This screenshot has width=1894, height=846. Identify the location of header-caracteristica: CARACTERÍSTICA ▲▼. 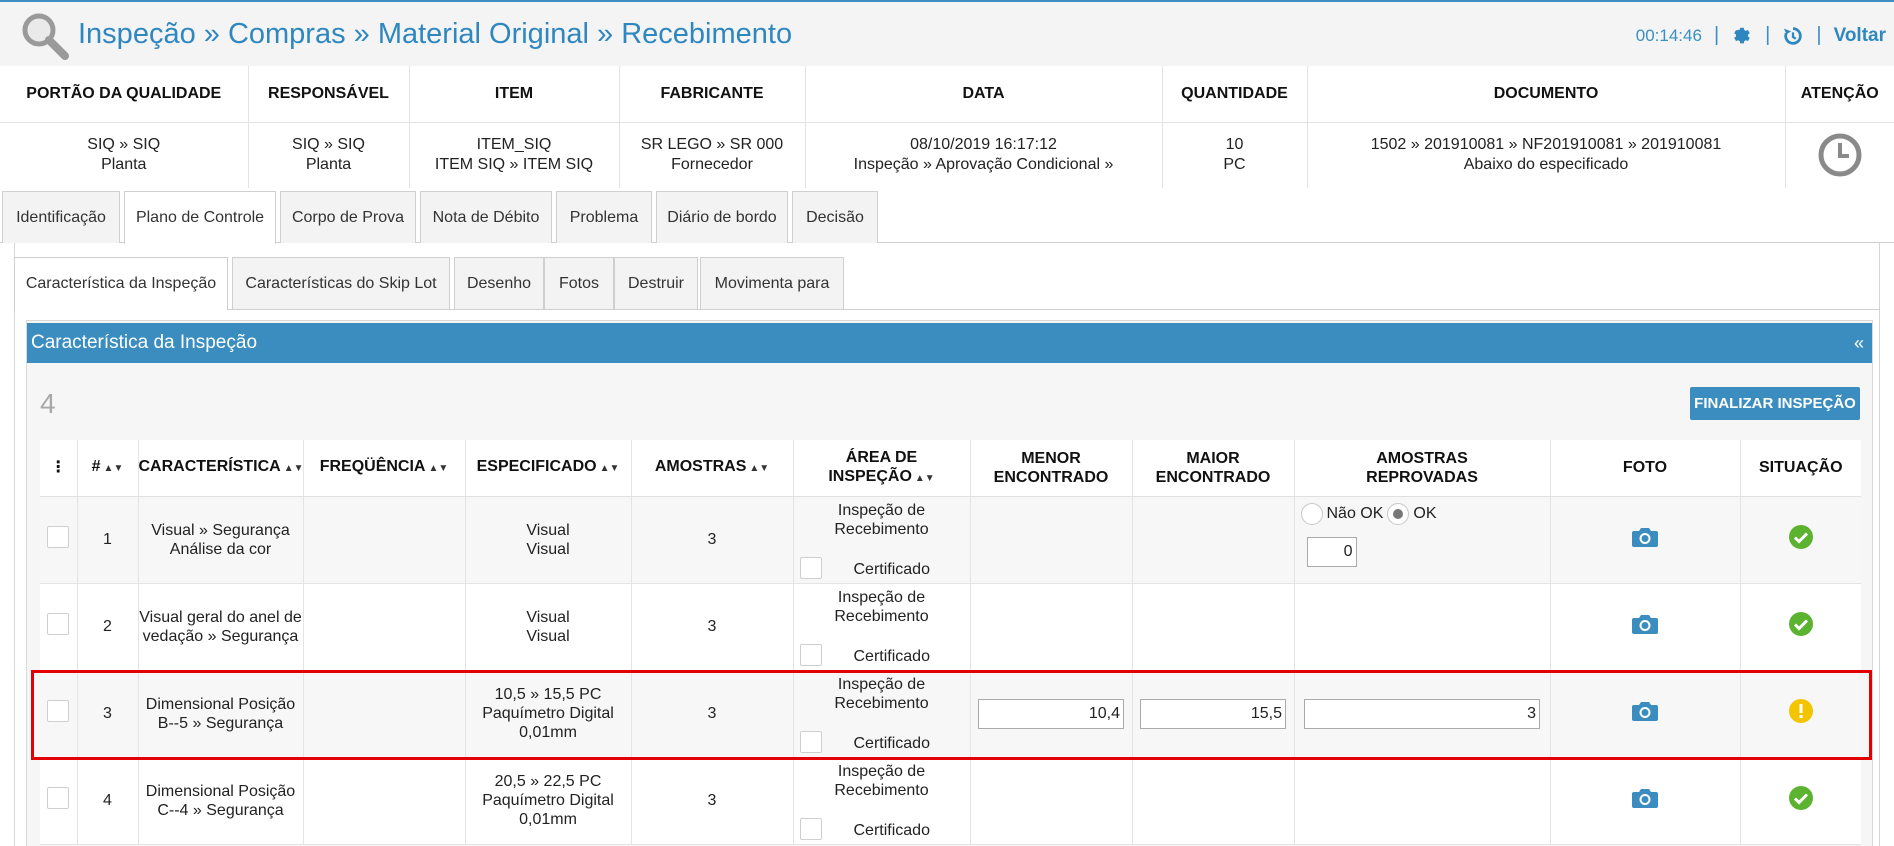
(221, 468).